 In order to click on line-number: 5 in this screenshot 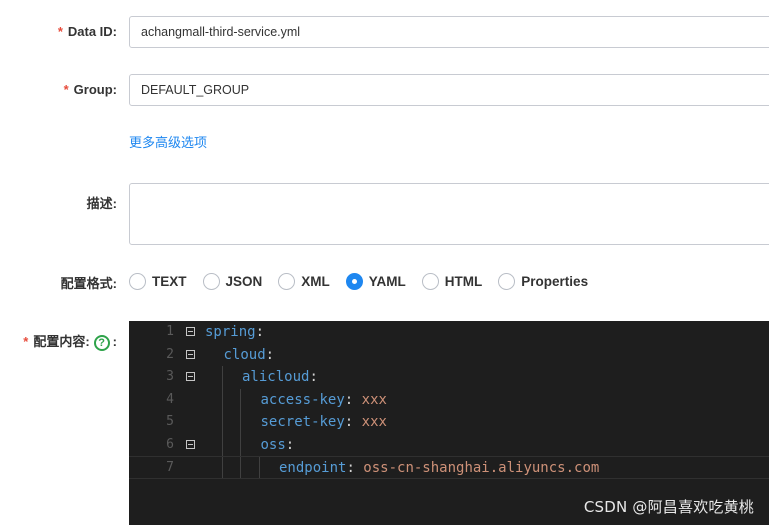, I will do `click(170, 421)`.